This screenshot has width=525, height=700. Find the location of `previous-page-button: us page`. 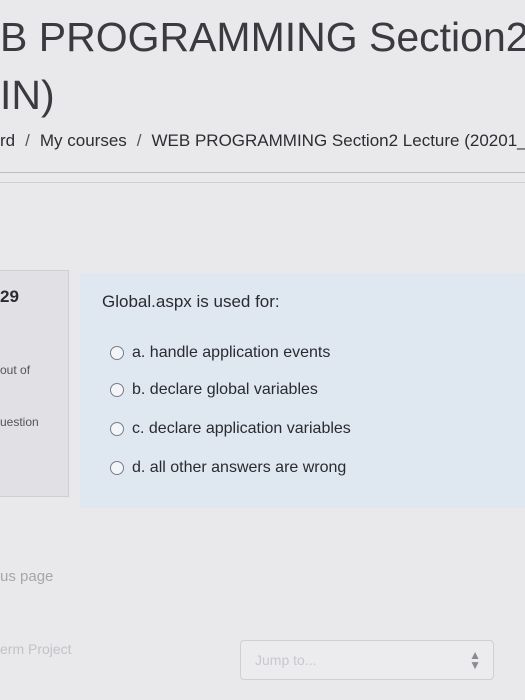

previous-page-button: us page is located at coordinates (26, 576).